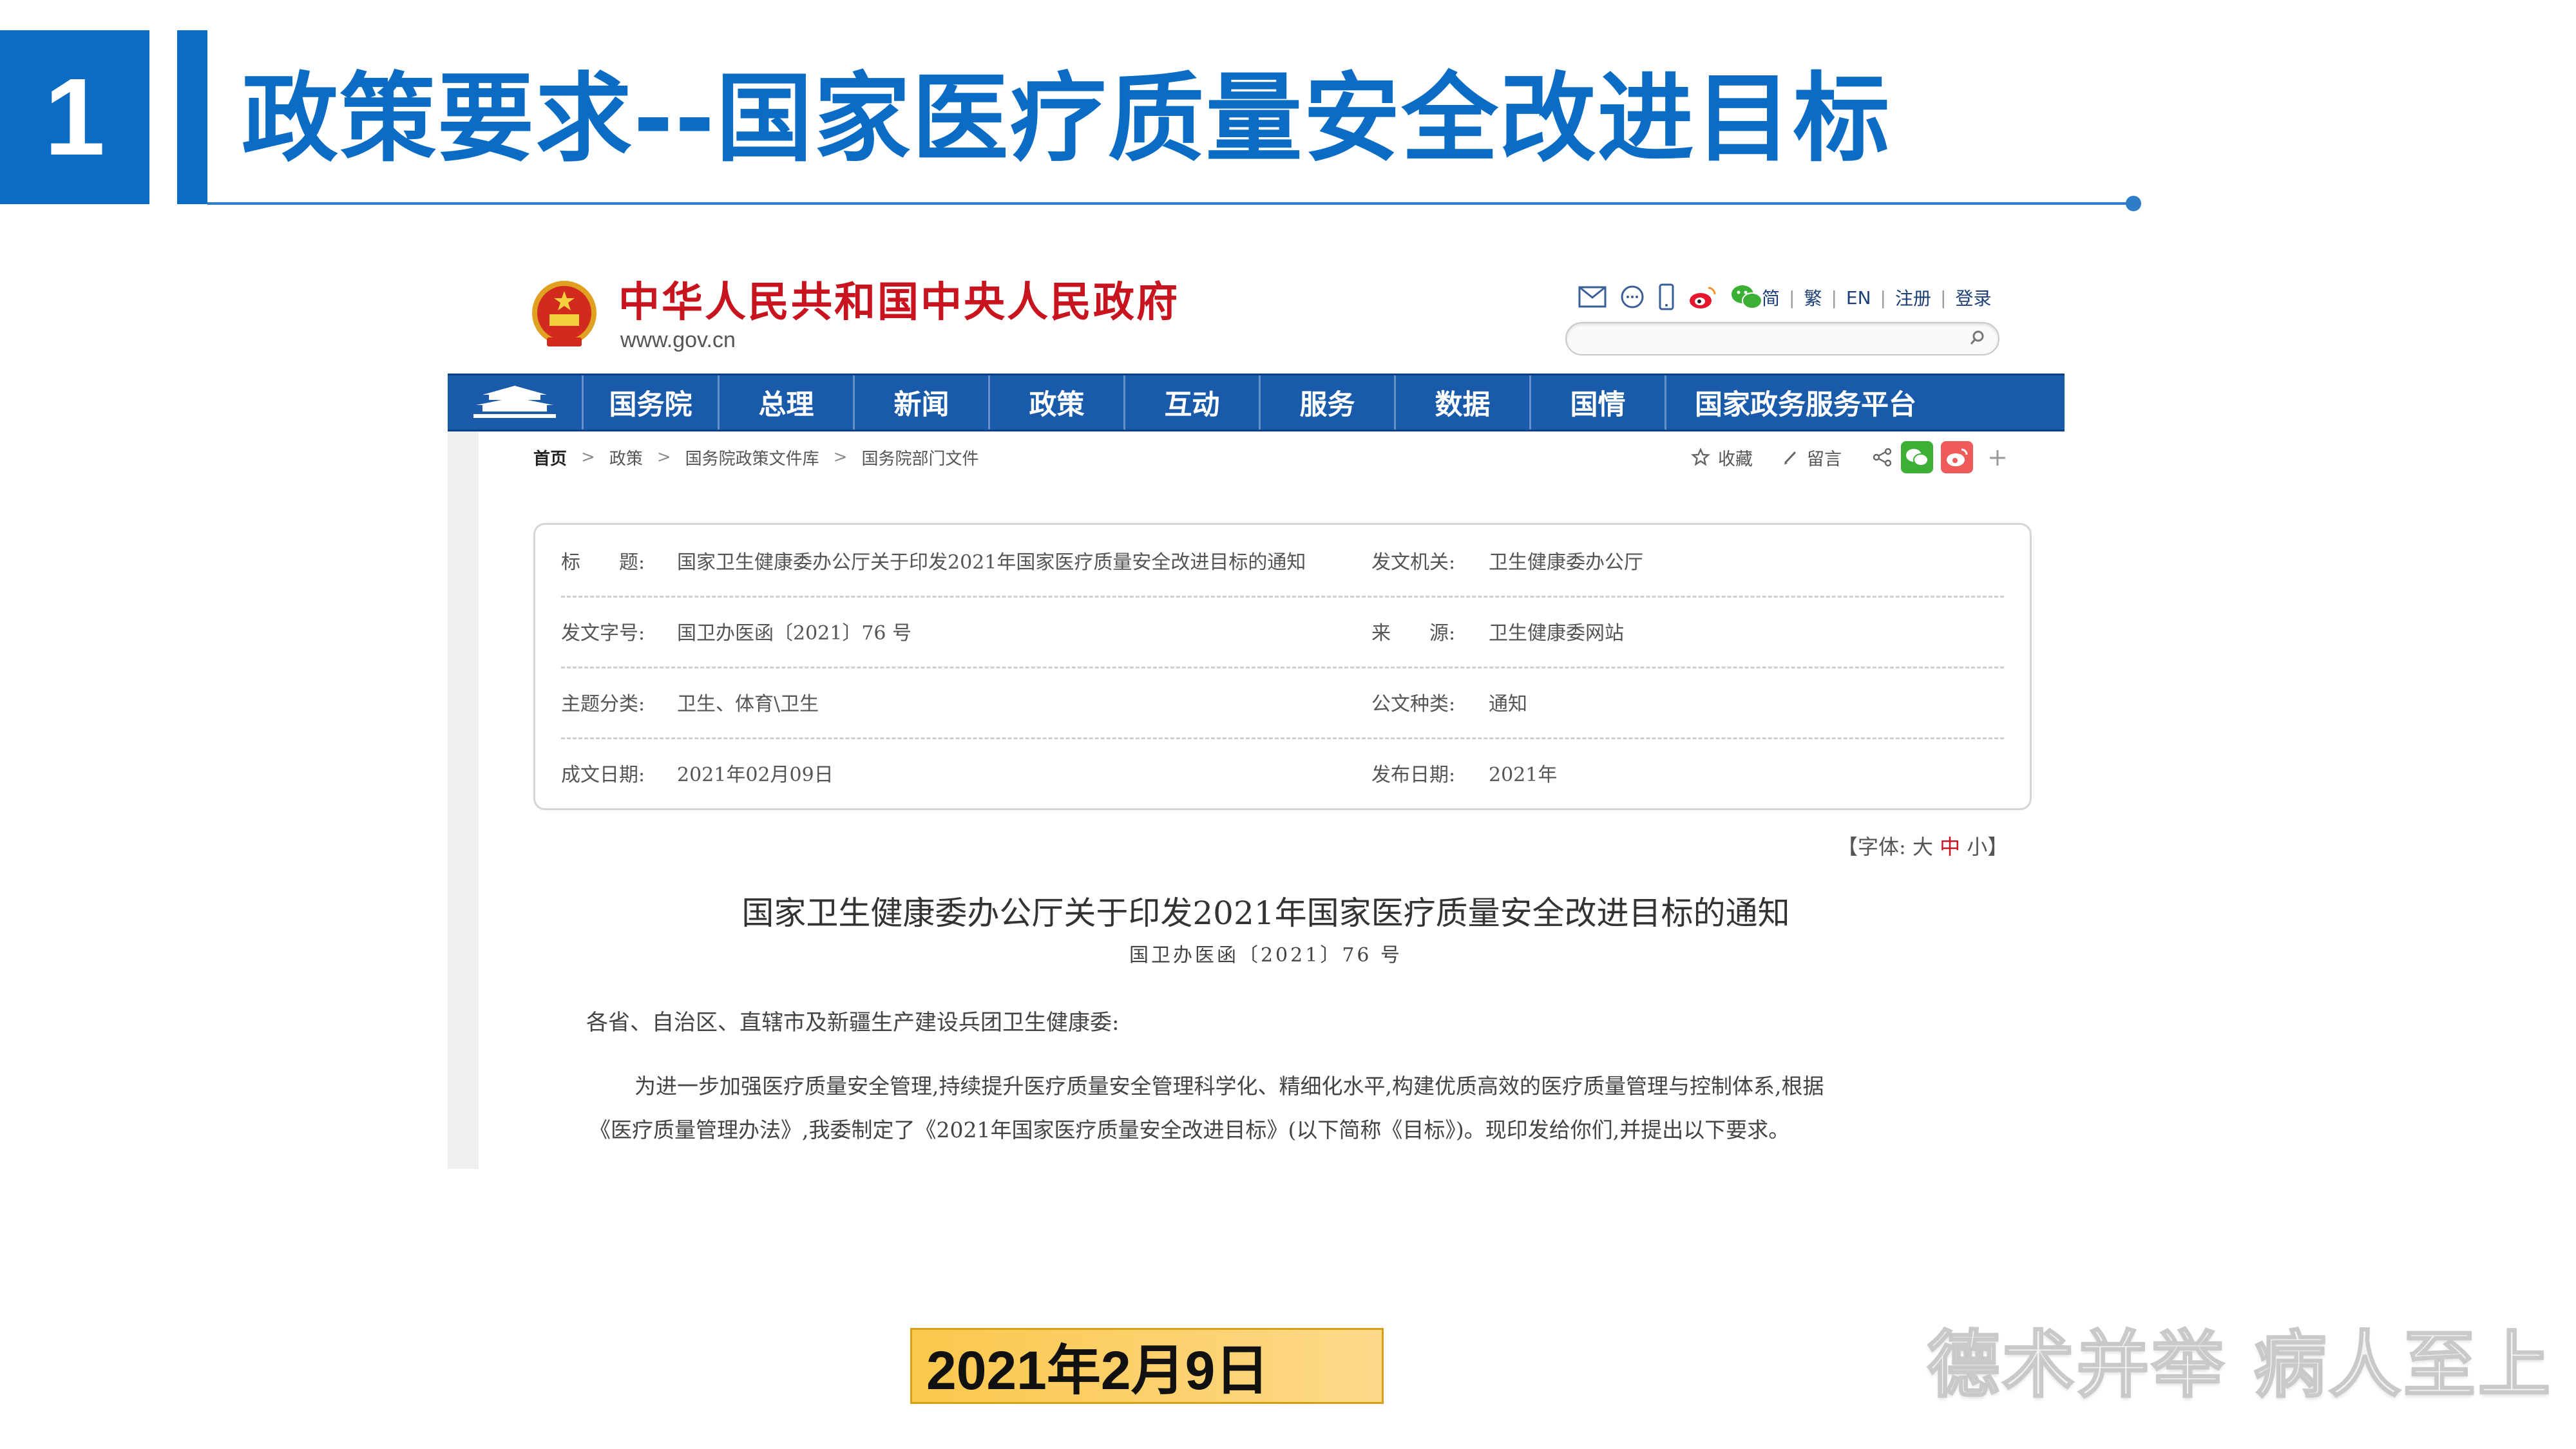  Describe the element at coordinates (1771, 297) in the screenshot. I see `simplified-link: 简` at that location.